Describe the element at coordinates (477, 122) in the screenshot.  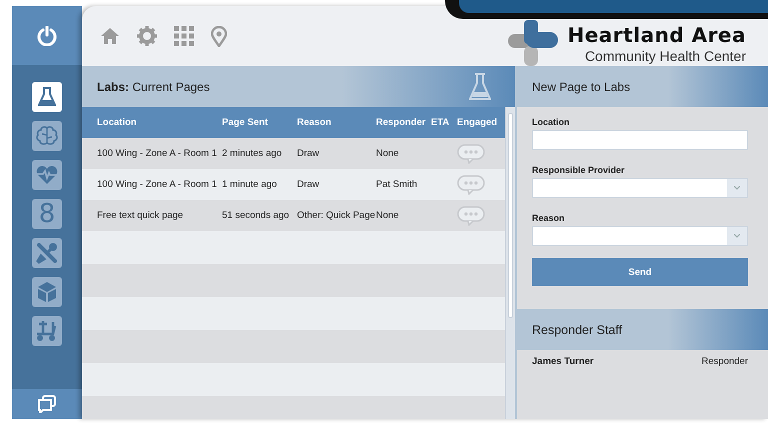
I see `column-header: Engaged` at that location.